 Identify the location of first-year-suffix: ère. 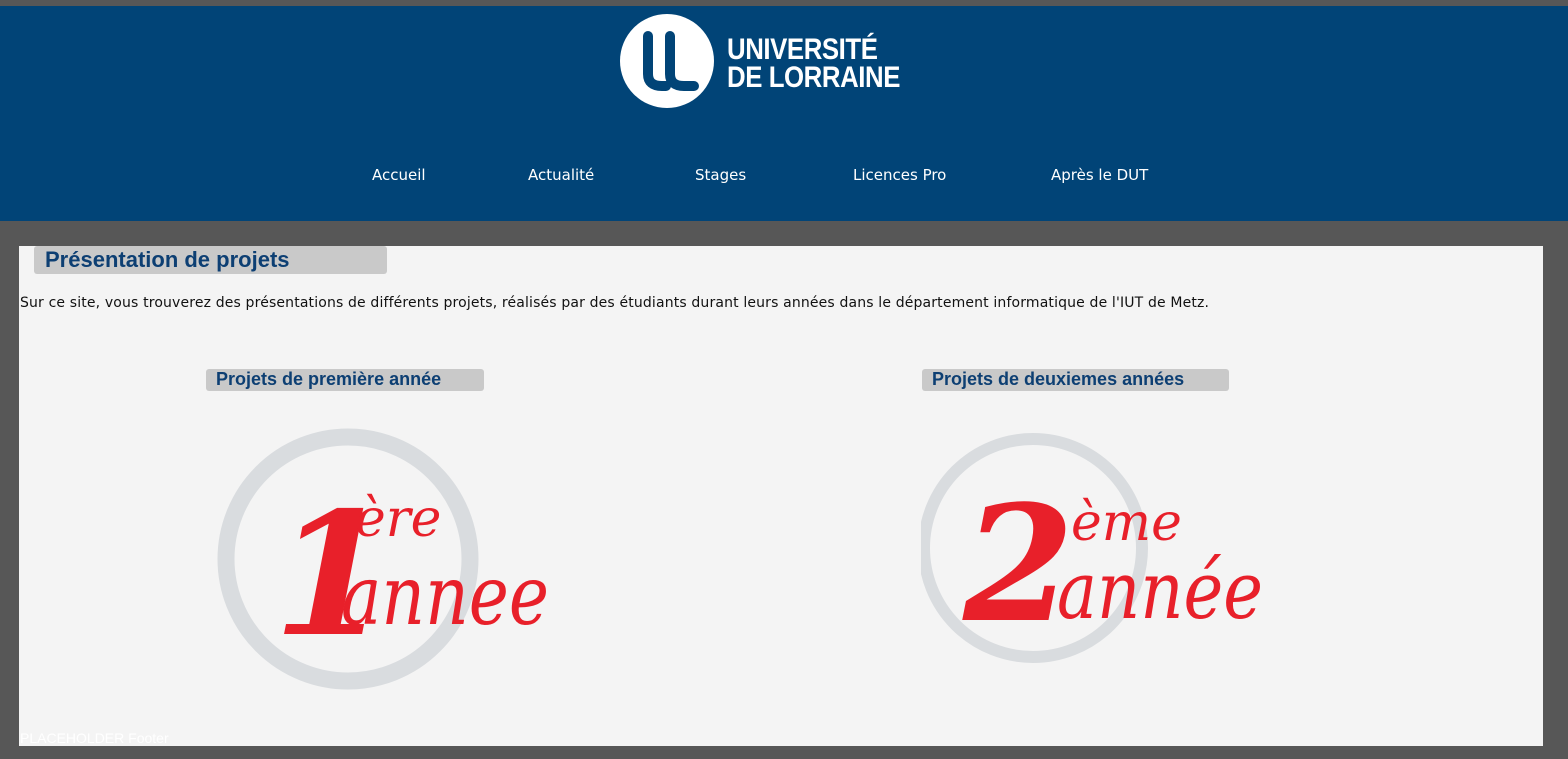
(398, 519).